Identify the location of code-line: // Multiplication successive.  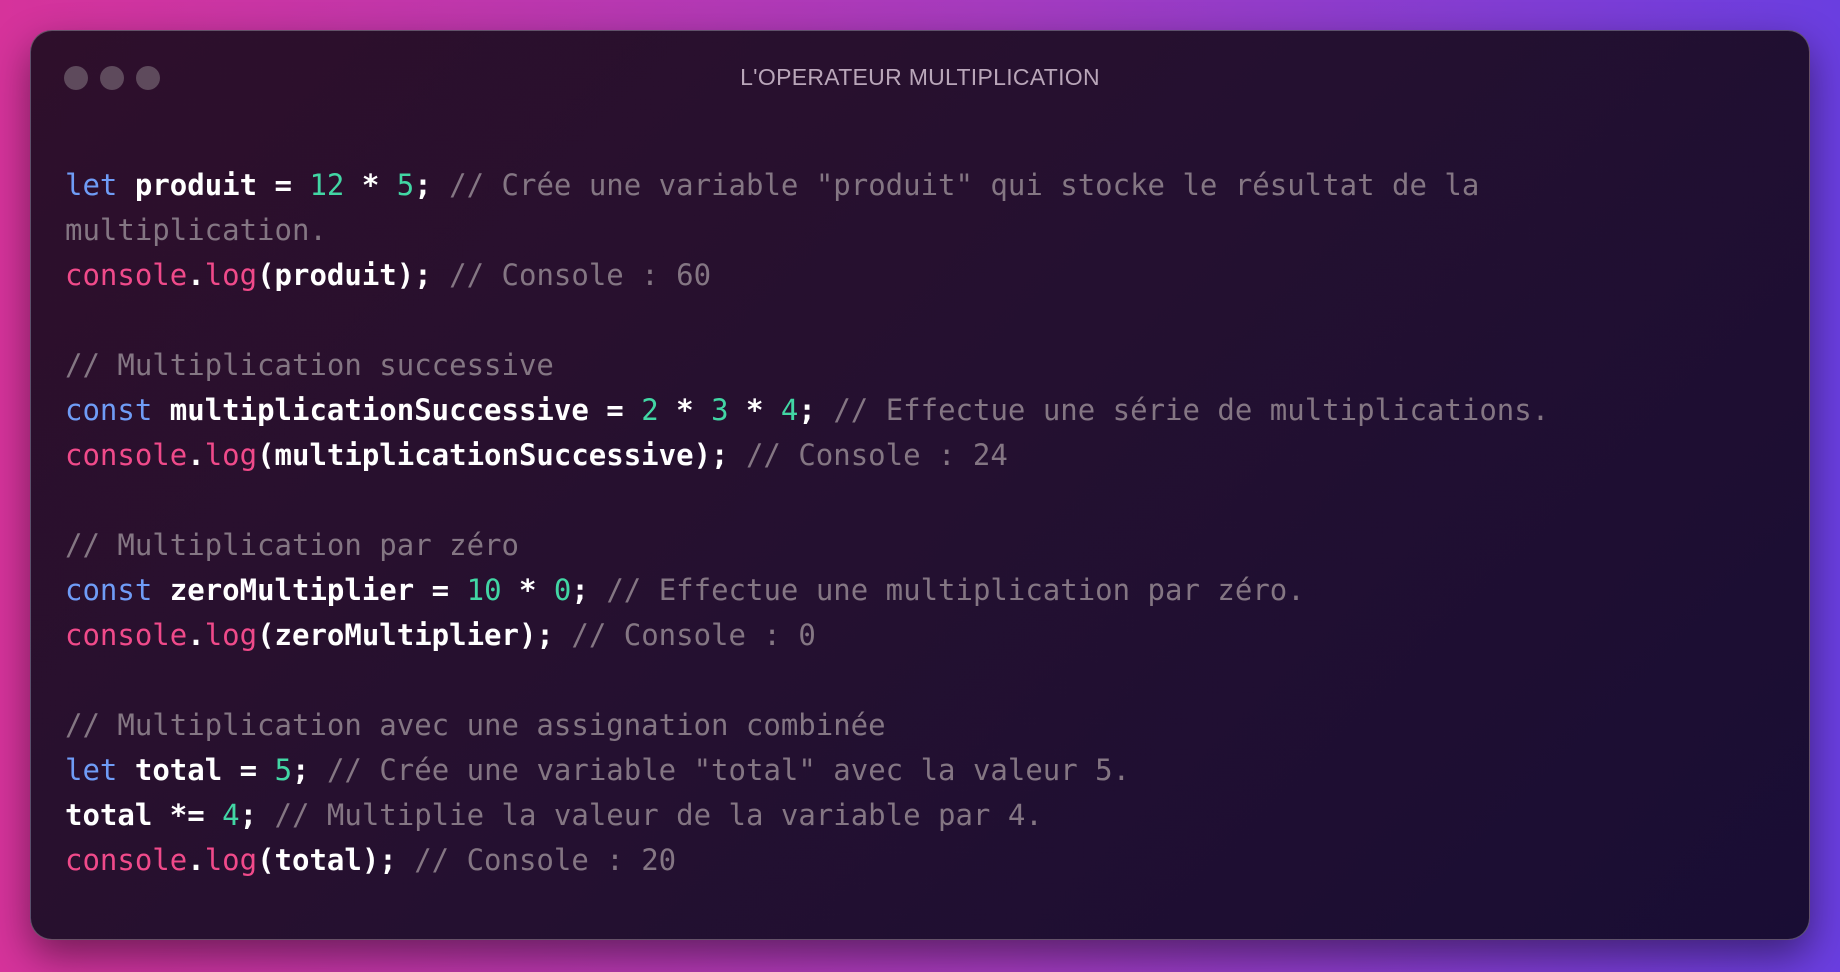
(807, 365).